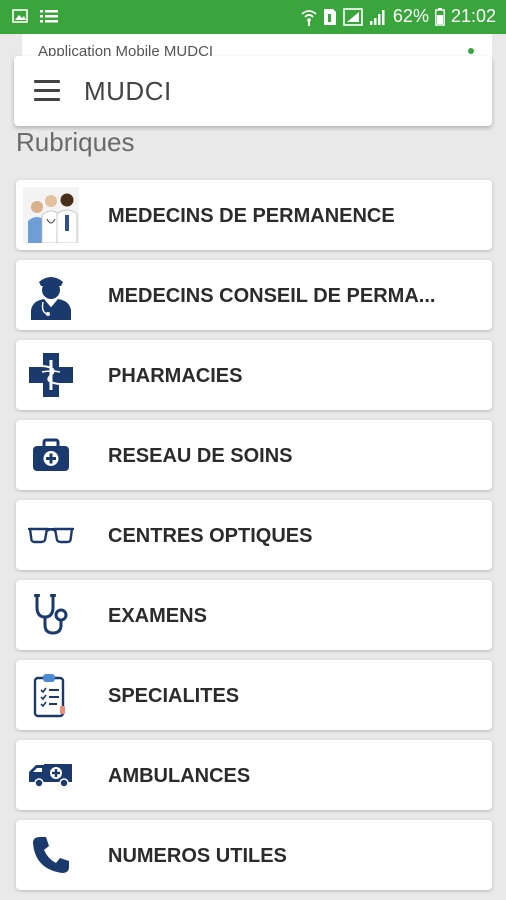 This screenshot has width=506, height=900. Describe the element at coordinates (20, 16) in the screenshot. I see `image-notification-icon` at that location.